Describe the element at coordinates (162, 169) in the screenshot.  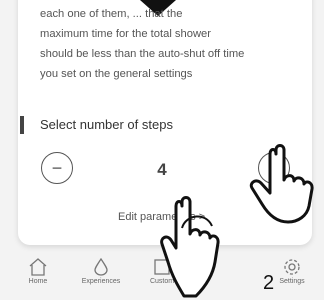
I see `steps-count-value: 4` at that location.